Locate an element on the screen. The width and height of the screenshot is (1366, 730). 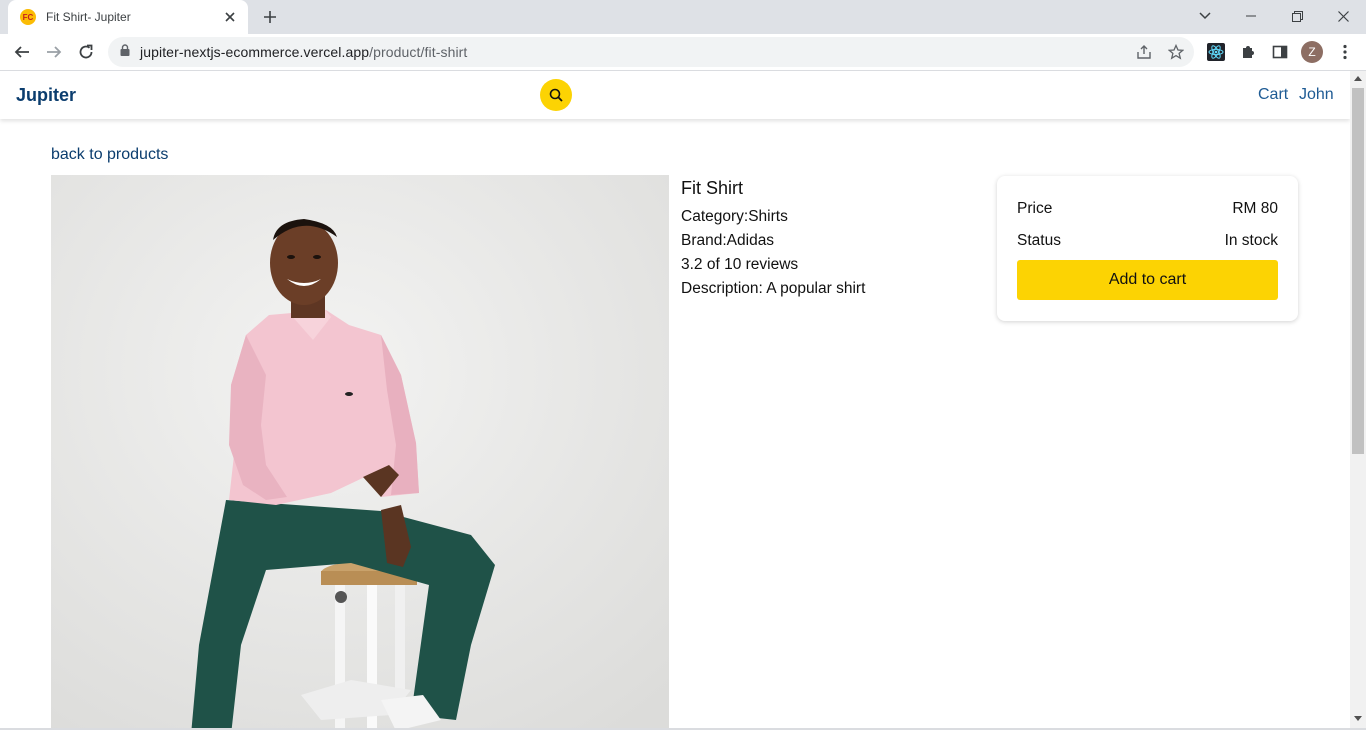
new-tab-button is located at coordinates (270, 17).